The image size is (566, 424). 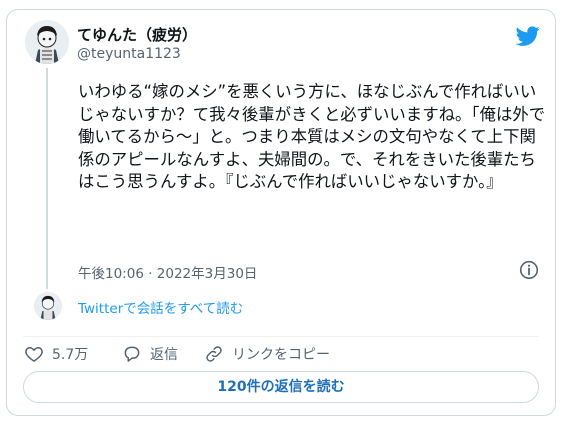 What do you see at coordinates (160, 307) in the screenshot?
I see `read-conversation-link: Twitterで会話をすべて読む` at bounding box center [160, 307].